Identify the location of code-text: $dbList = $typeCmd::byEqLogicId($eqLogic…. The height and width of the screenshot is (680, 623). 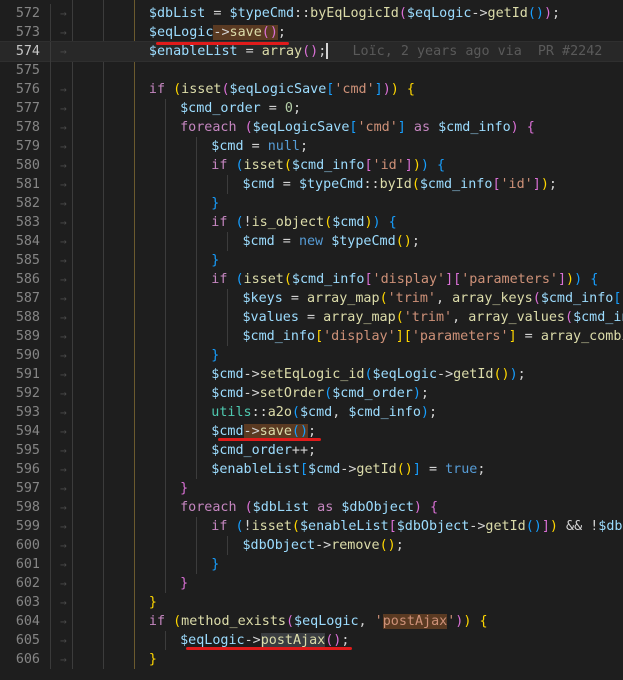
(386, 13).